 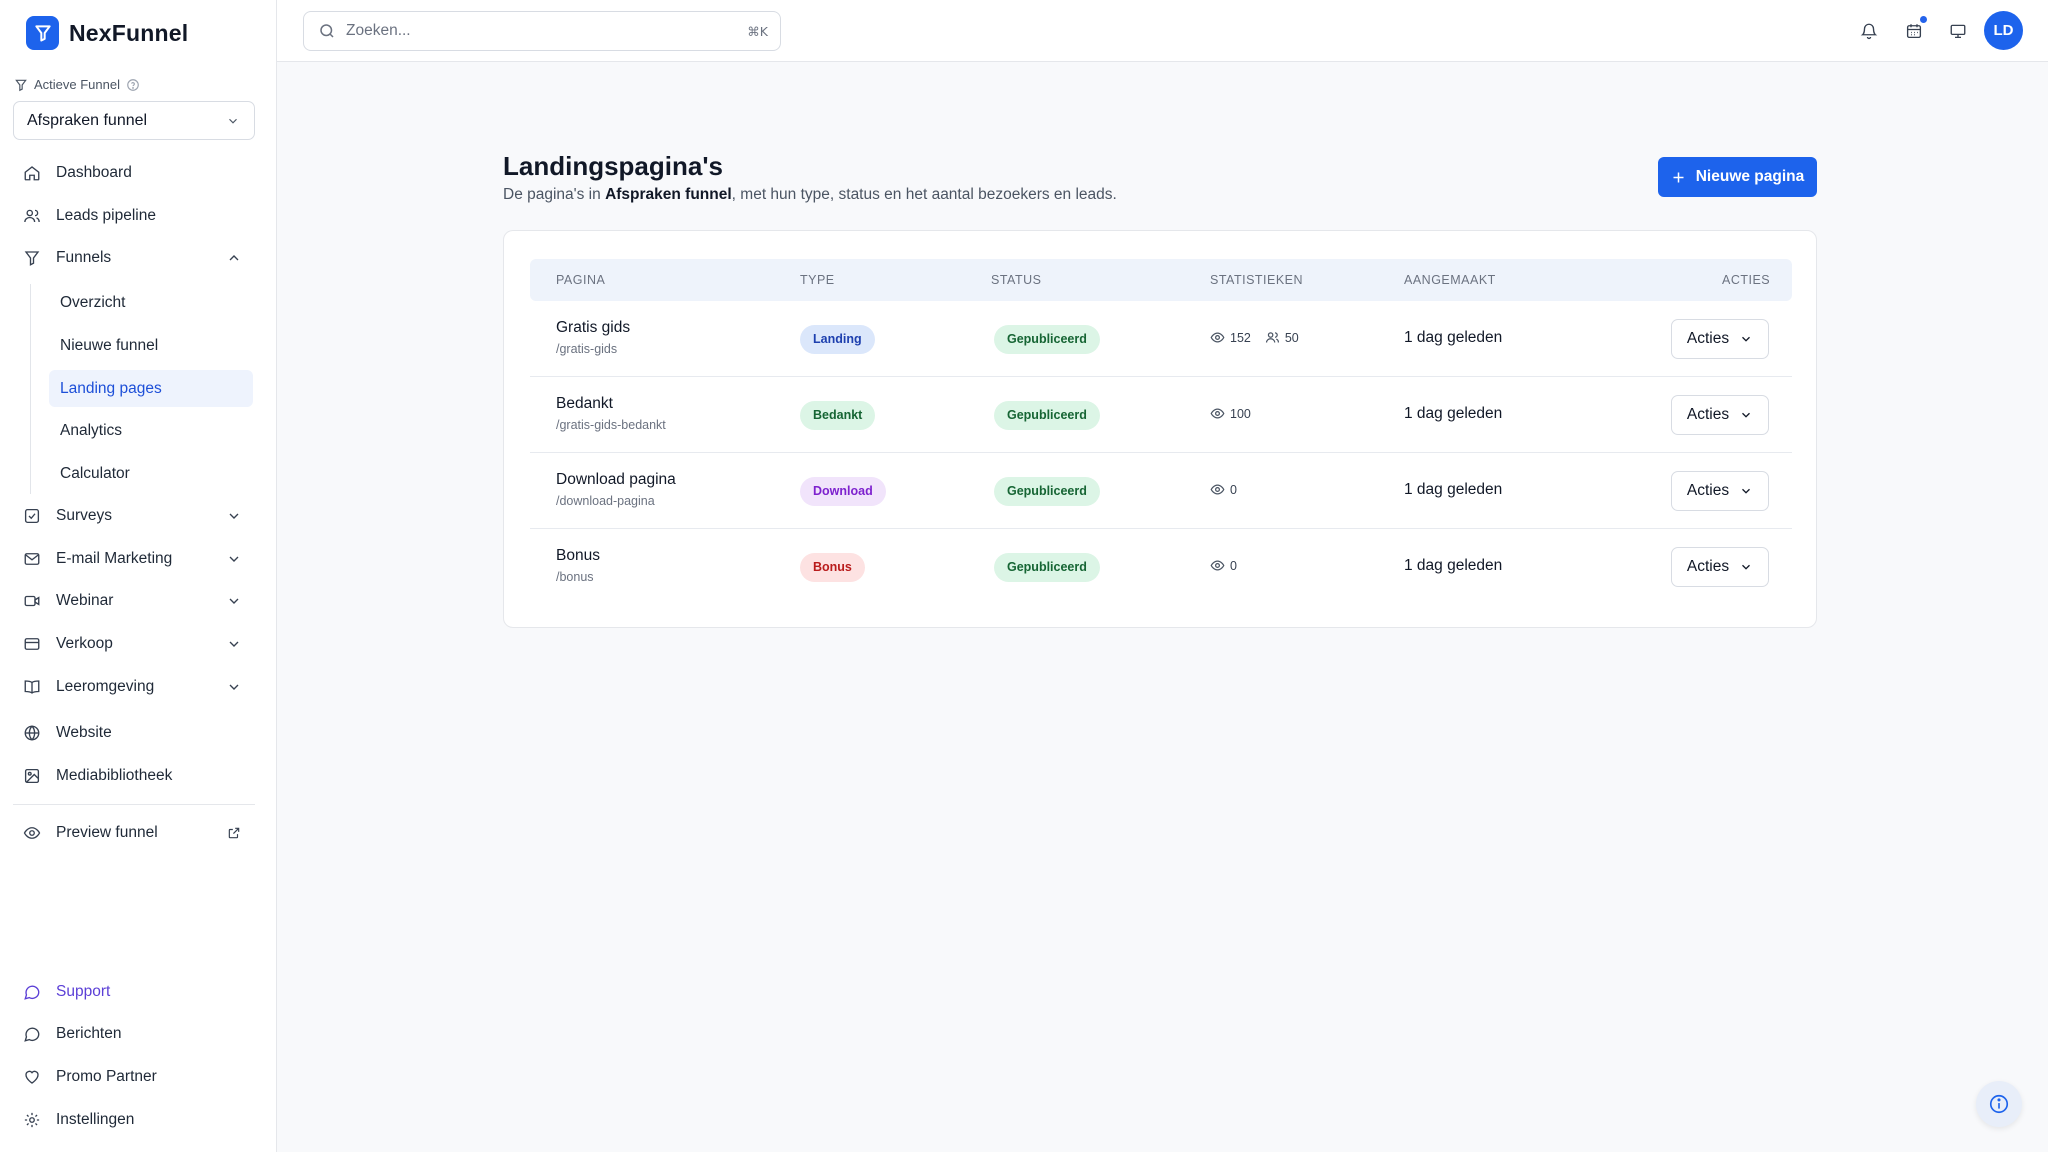 I want to click on nav-mediabibliotheek: Mediabibliotheek, so click(x=134, y=776).